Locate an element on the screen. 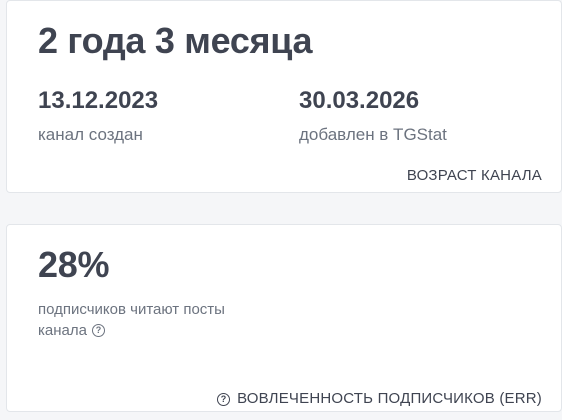  channel-age-value: 2 года 3 месяца is located at coordinates (175, 40).